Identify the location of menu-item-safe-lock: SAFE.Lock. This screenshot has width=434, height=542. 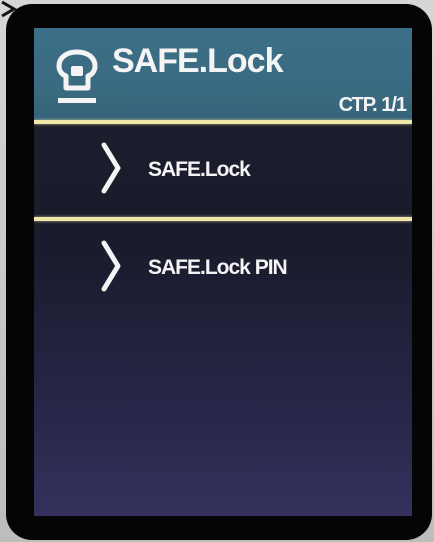
(223, 170).